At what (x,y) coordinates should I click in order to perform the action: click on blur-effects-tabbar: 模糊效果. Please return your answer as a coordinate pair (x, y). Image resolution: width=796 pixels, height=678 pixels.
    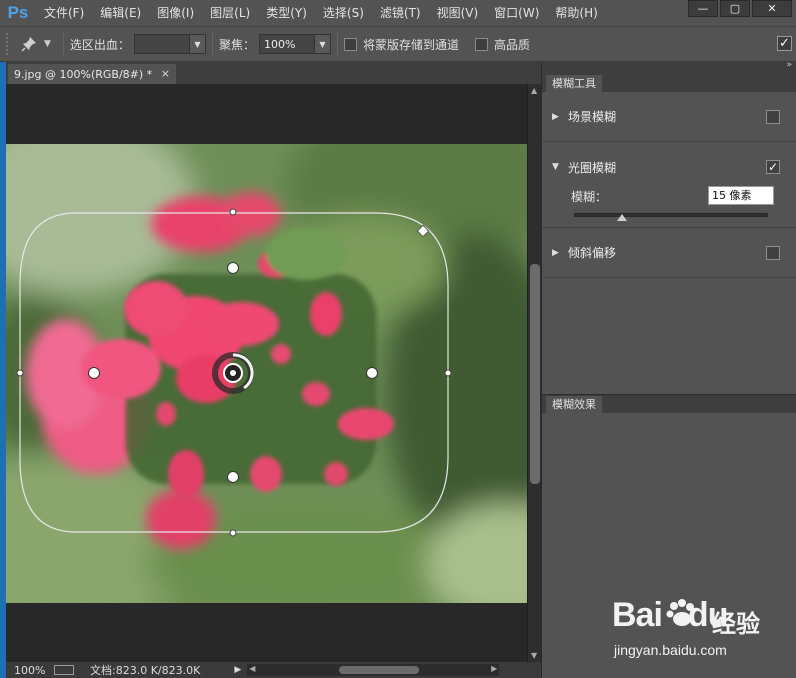
    Looking at the image, I should click on (669, 404).